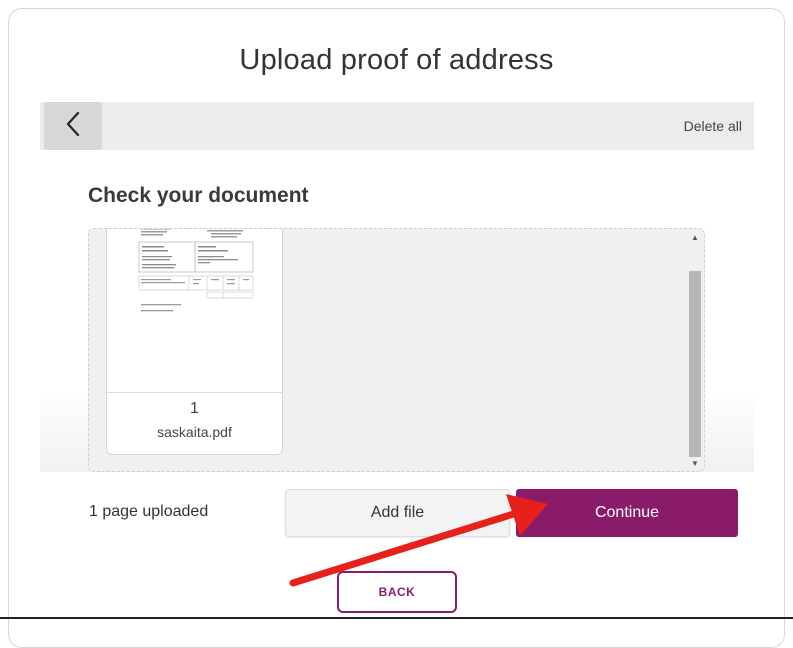  What do you see at coordinates (396, 60) in the screenshot?
I see `page-title: Upload proof of address` at bounding box center [396, 60].